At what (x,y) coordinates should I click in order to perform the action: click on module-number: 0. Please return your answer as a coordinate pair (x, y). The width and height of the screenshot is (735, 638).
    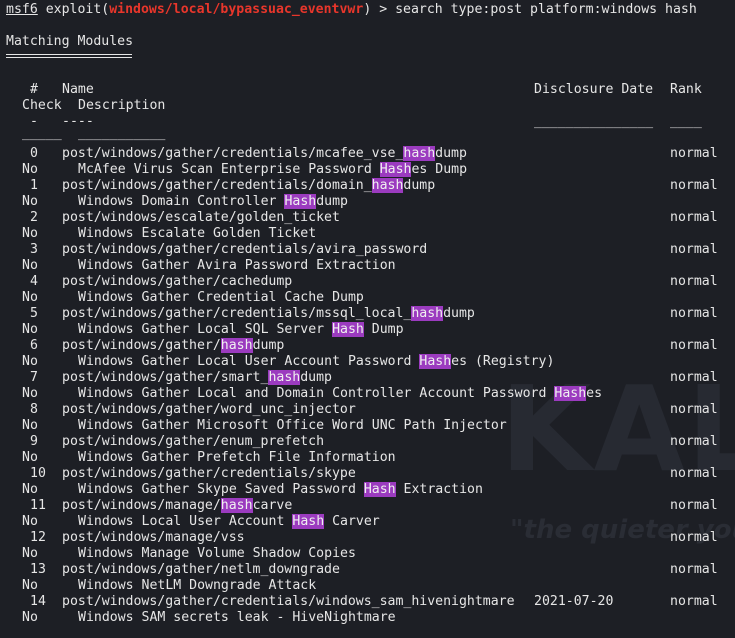
    Looking at the image, I should click on (34, 153).